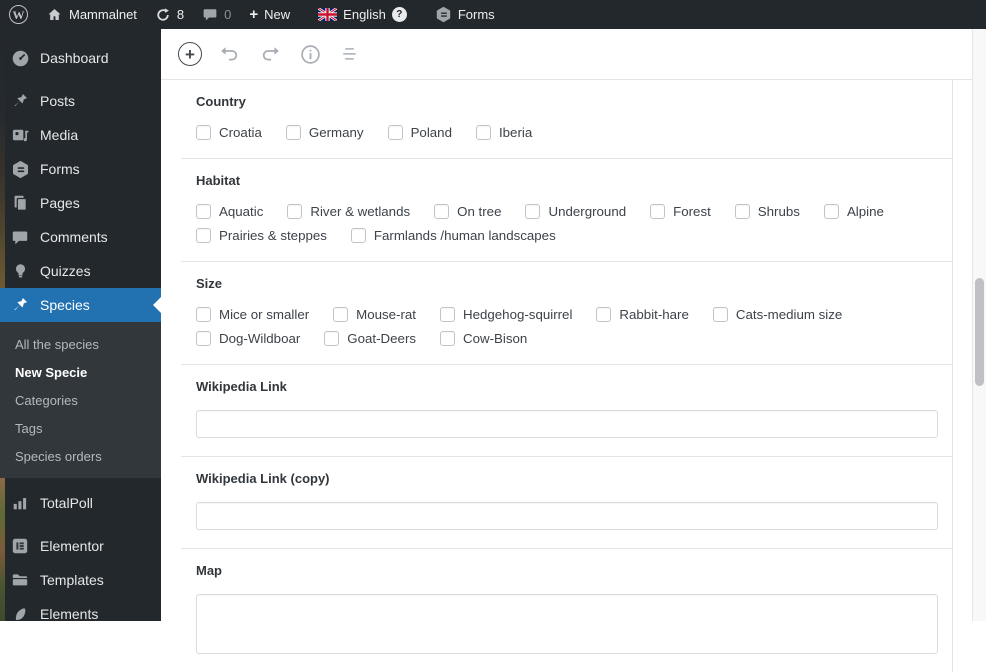 The width and height of the screenshot is (986, 672). Describe the element at coordinates (495, 338) in the screenshot. I see `checkbox-label: Cow-Bison` at that location.